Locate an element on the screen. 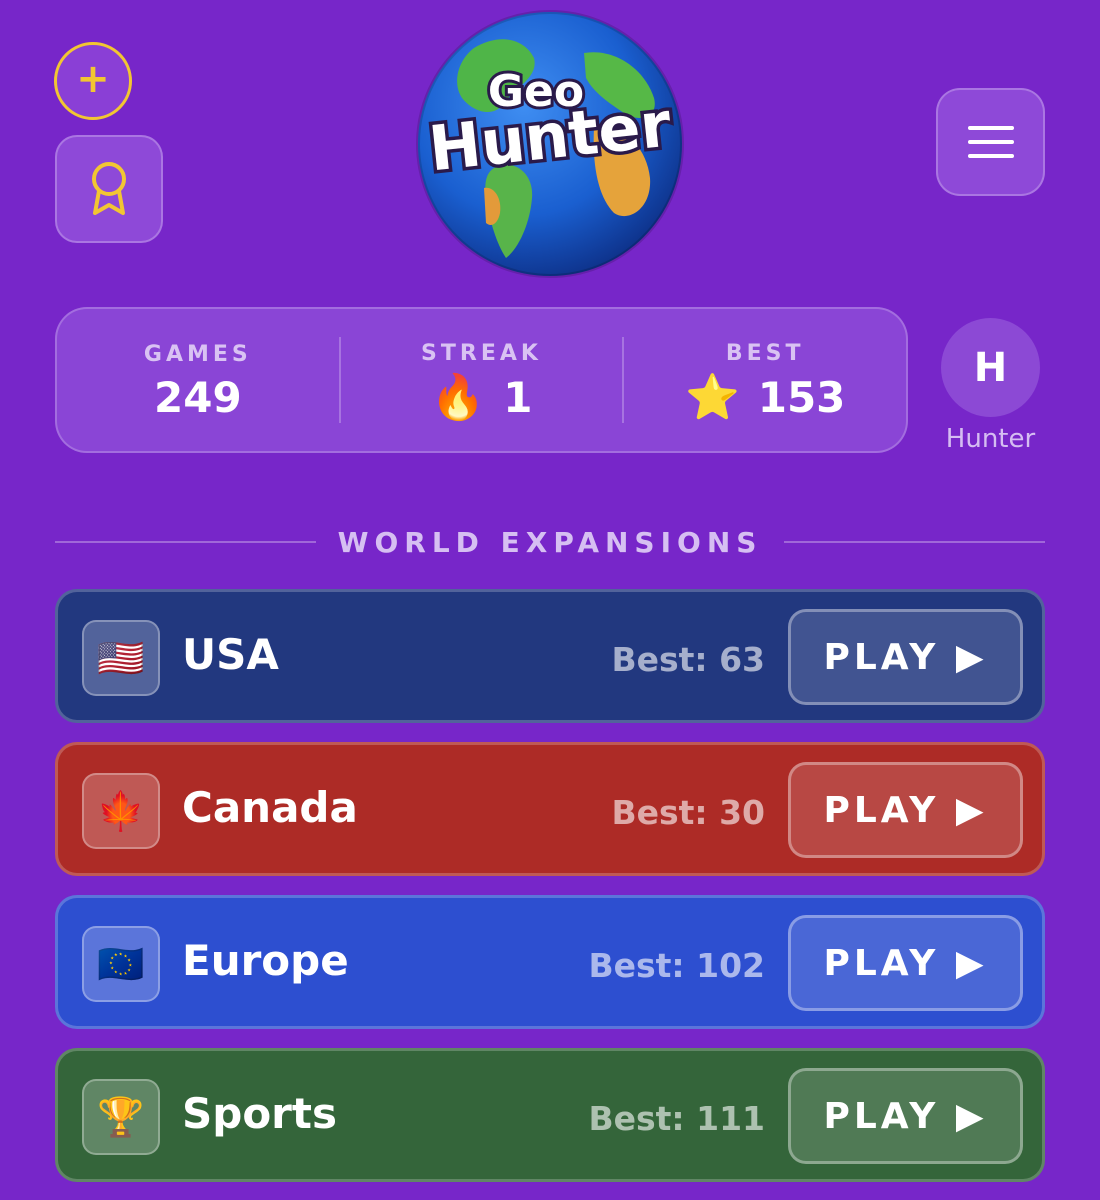 This screenshot has width=1100, height=1200. expansion-card-usa: 🇺🇸 USA Best: 63 PLAY ▶ is located at coordinates (550, 656).